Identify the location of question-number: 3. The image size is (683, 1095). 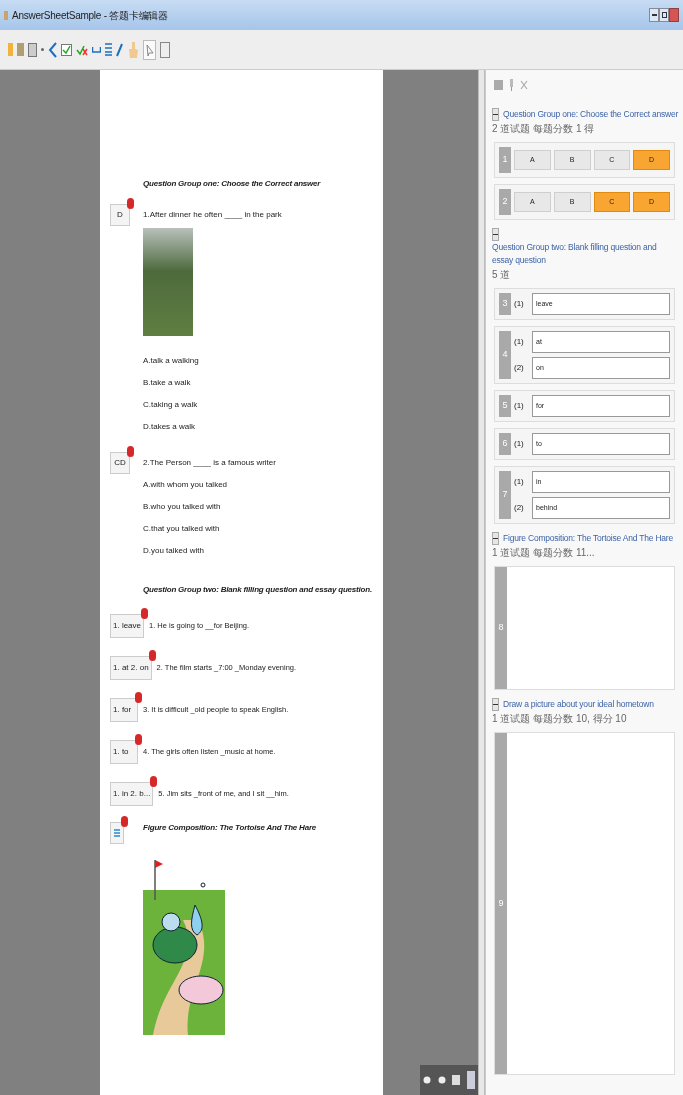
(505, 303).